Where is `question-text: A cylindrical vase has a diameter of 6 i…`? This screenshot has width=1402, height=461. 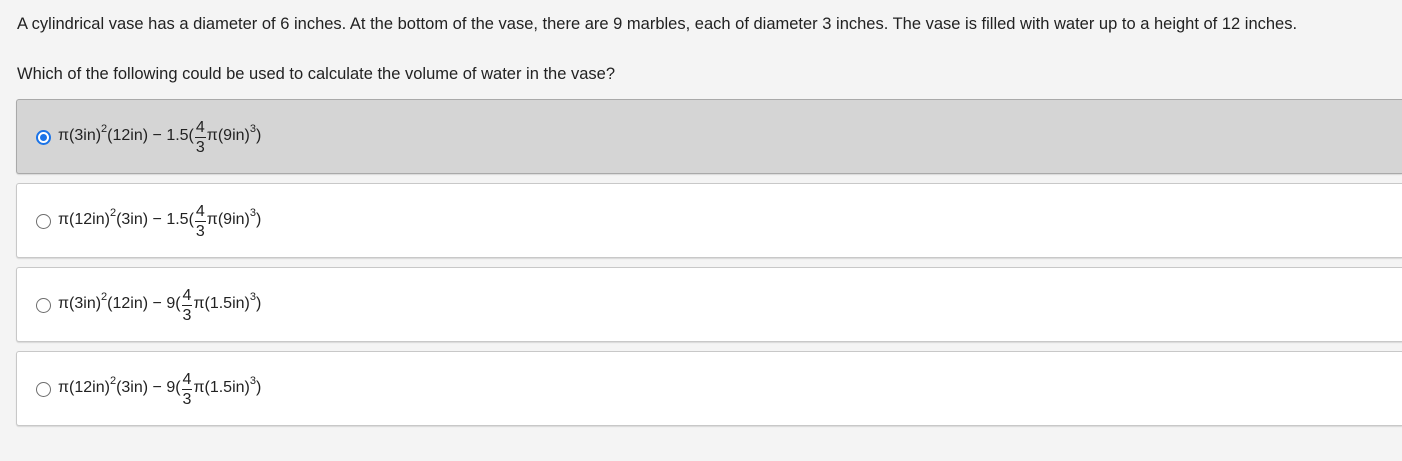 question-text: A cylindrical vase has a diameter of 6 i… is located at coordinates (657, 24).